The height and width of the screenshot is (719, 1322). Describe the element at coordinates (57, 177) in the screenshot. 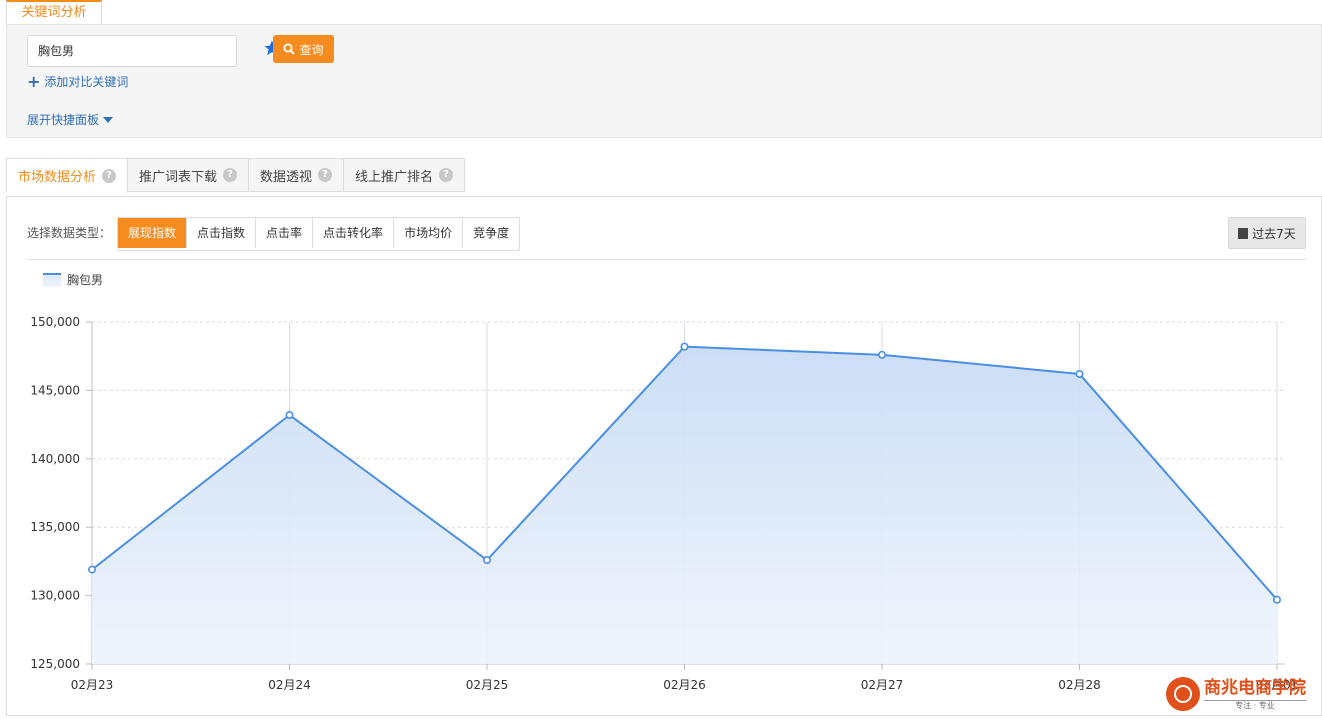

I see `tab-label: 市场数据分析` at that location.